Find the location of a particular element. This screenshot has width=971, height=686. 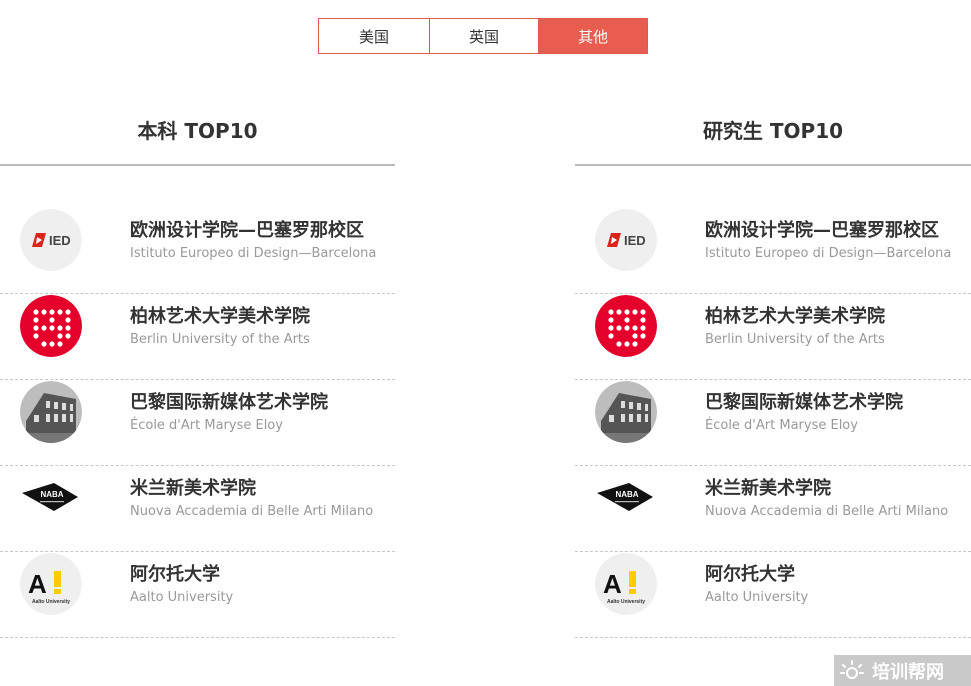

watermark-text: 培训帮网 is located at coordinates (908, 672).